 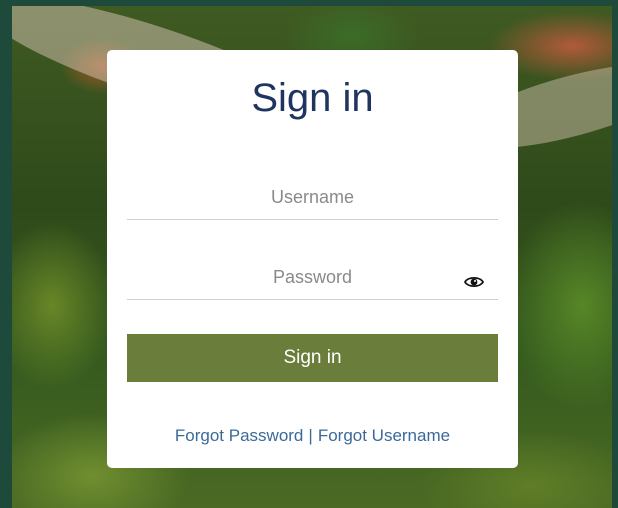 I want to click on recovery-links: Forgot Password | Forgot Username, so click(x=312, y=436).